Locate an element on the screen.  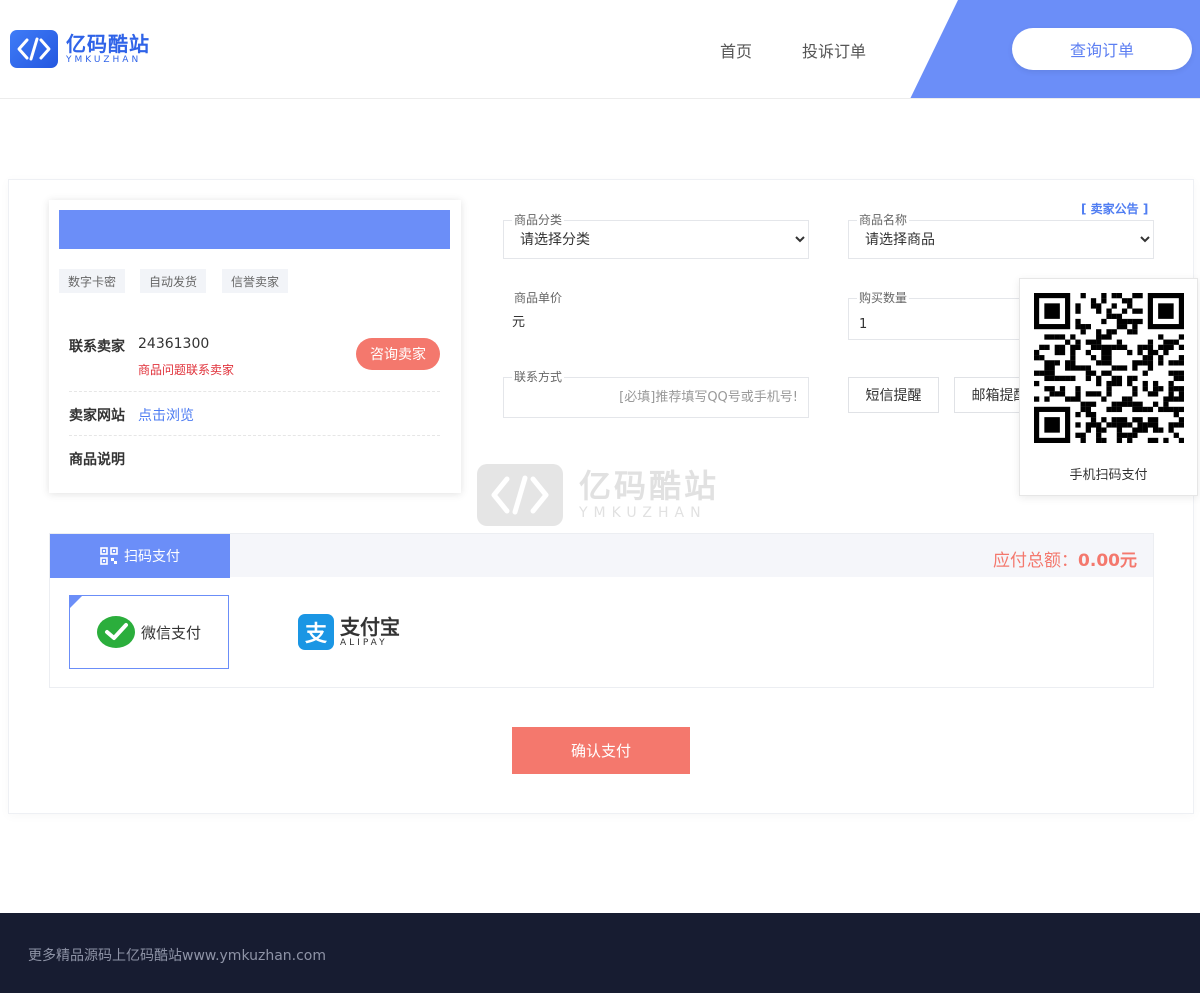
contact-input is located at coordinates (656, 397).